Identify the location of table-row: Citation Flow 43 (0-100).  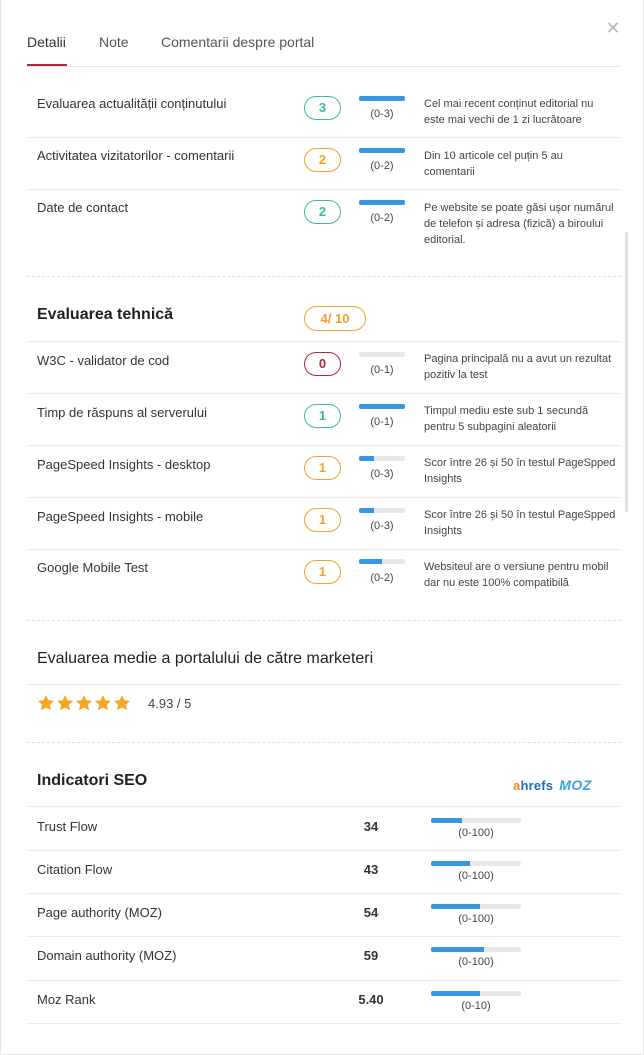
(324, 872).